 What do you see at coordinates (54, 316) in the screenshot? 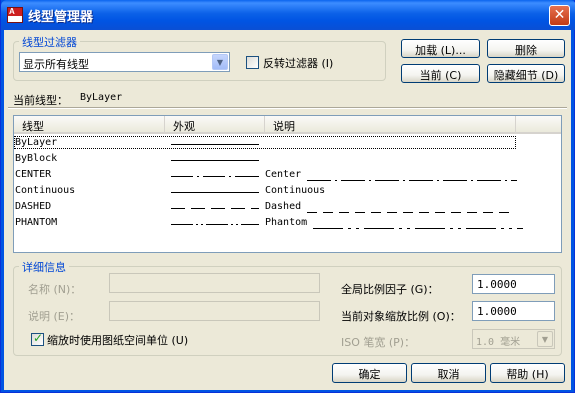
I see `description-label: 说明 (E)：` at bounding box center [54, 316].